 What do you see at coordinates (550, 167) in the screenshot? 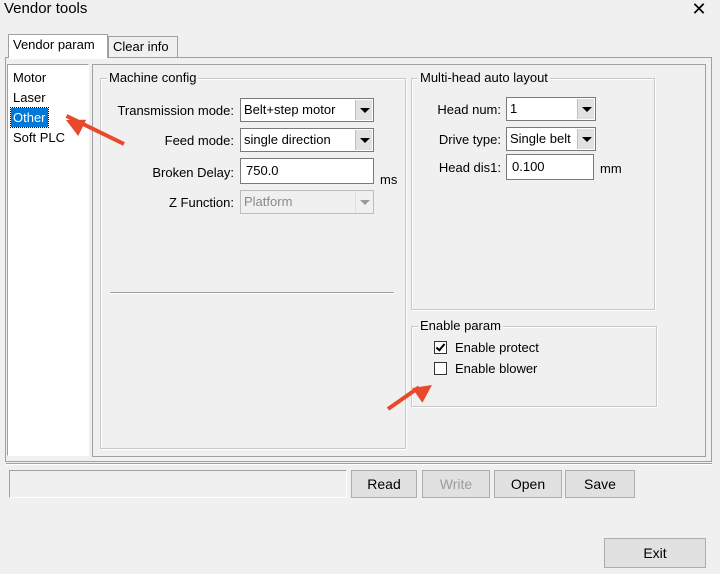
I see `head-dis1-input: 0.100` at bounding box center [550, 167].